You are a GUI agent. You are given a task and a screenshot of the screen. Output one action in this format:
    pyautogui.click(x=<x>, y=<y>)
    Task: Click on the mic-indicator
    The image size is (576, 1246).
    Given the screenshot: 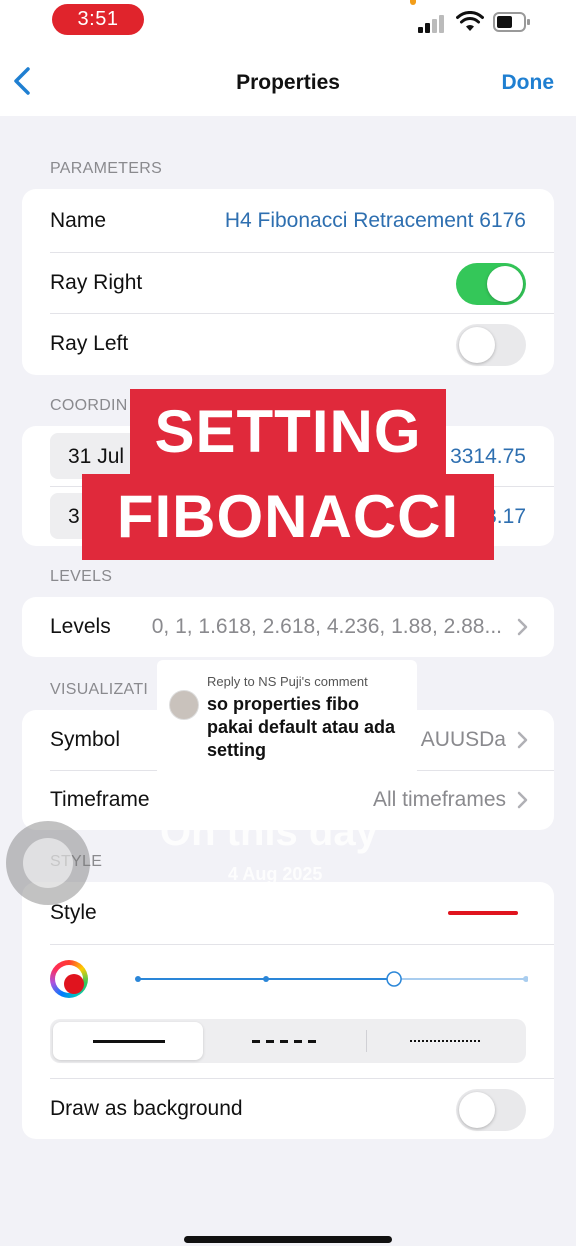 What is the action you would take?
    pyautogui.click(x=413, y=2)
    